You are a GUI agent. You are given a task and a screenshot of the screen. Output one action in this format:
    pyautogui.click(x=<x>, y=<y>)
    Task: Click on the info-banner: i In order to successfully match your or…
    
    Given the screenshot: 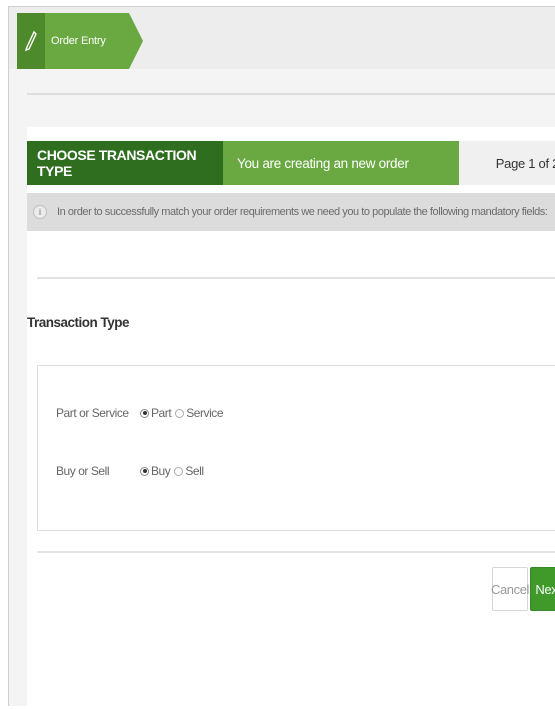 What is the action you would take?
    pyautogui.click(x=291, y=212)
    